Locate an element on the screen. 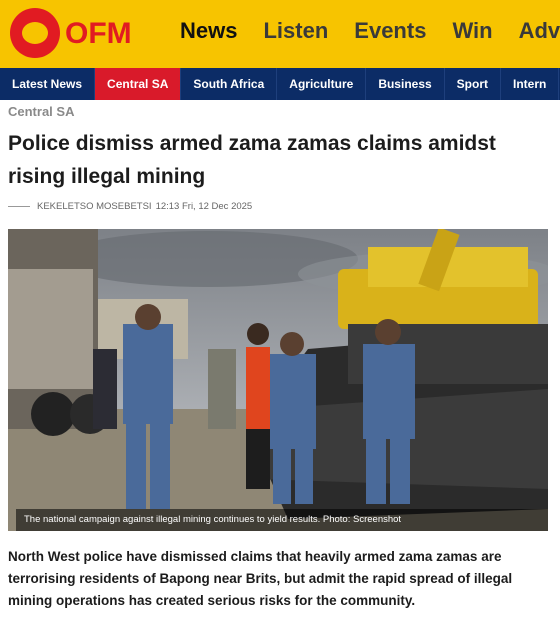  site-header: OFM News Listen Events Win Adv is located at coordinates (280, 34).